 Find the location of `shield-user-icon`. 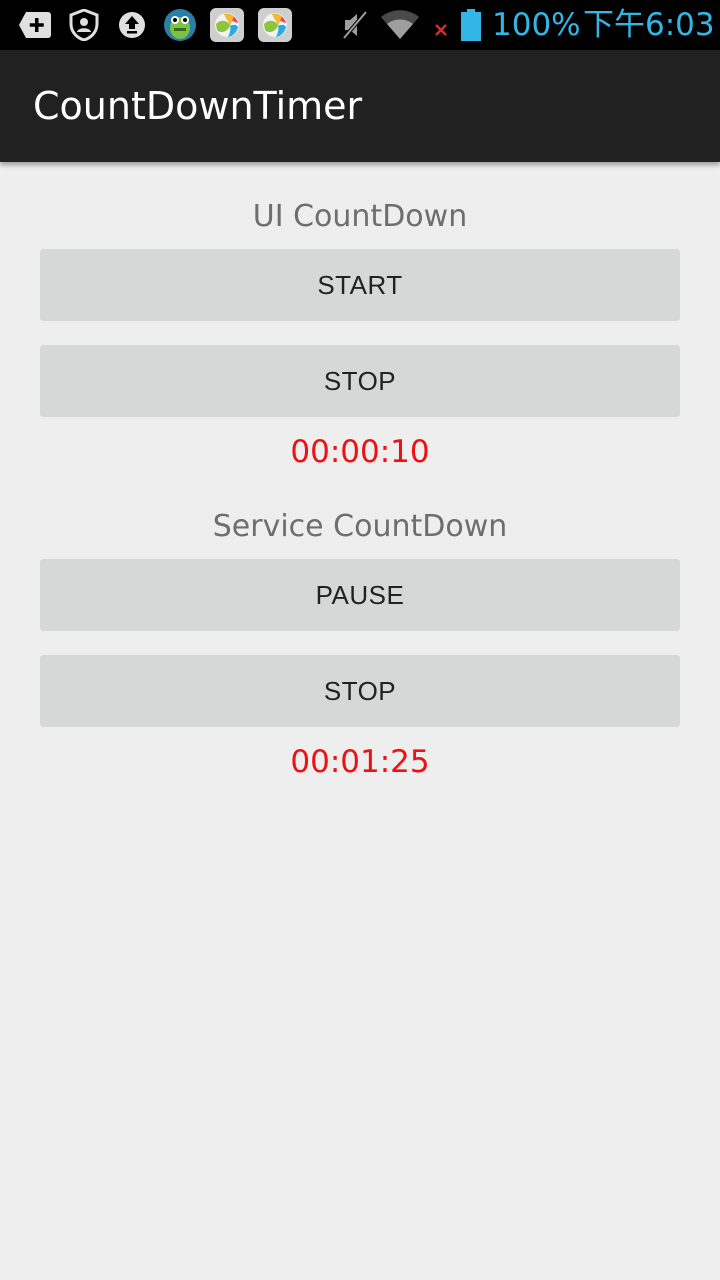

shield-user-icon is located at coordinates (84, 25).